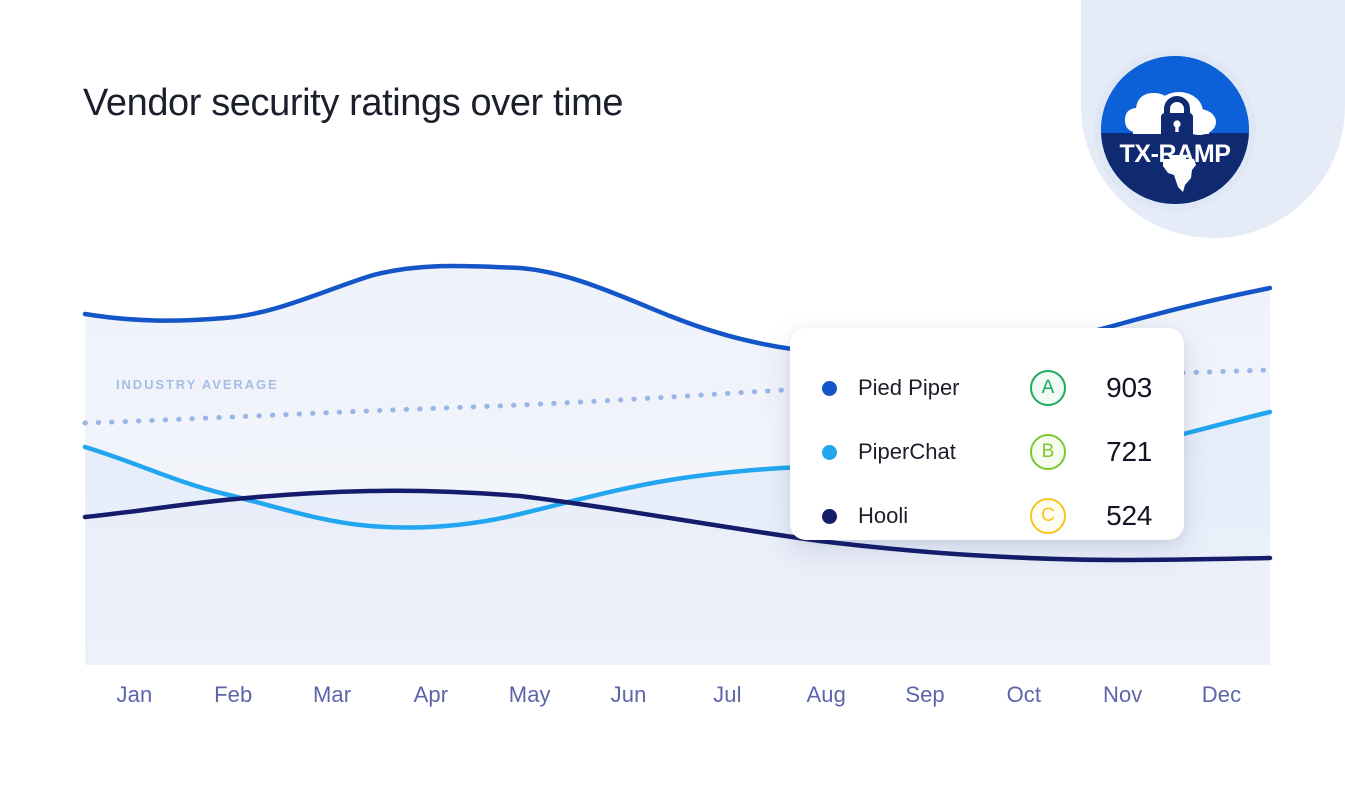  What do you see at coordinates (134, 694) in the screenshot?
I see `x-tick-jan: Jan` at bounding box center [134, 694].